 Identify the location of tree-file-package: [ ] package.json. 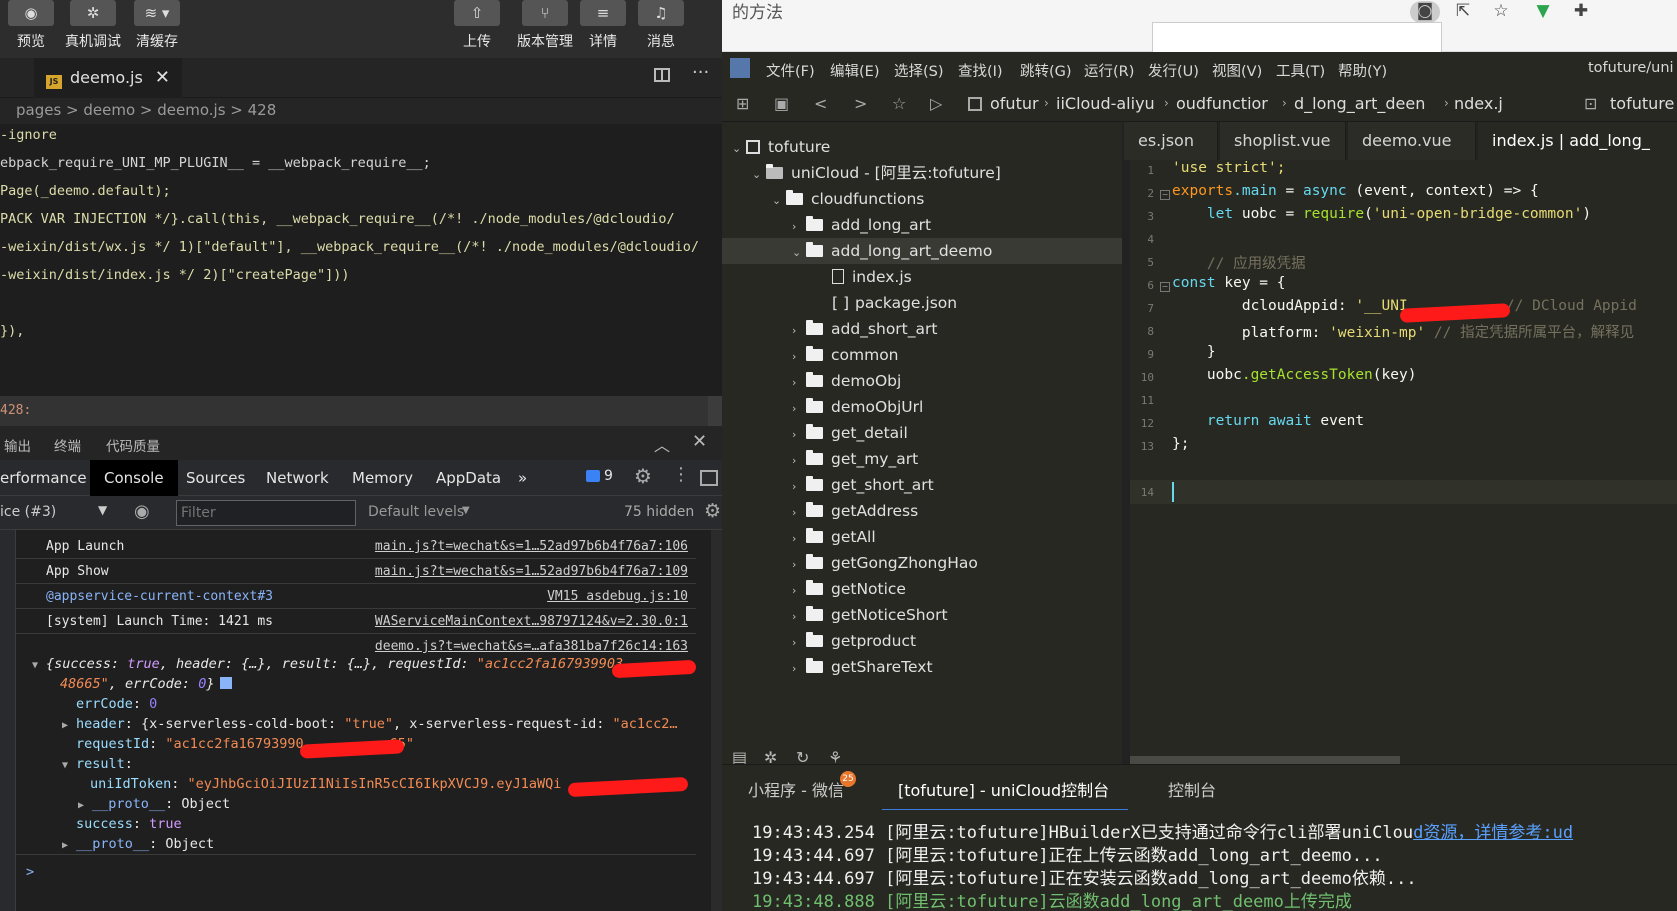
(894, 303).